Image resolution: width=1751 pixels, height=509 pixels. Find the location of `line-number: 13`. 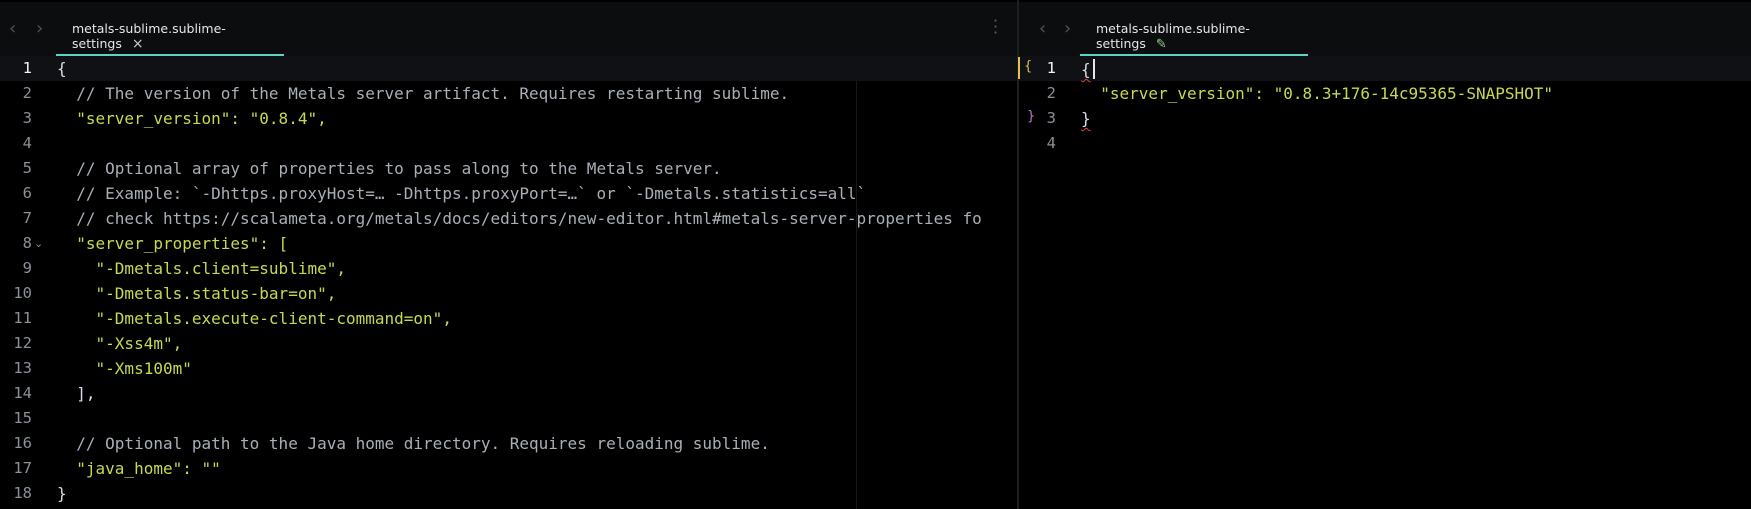

line-number: 13 is located at coordinates (22, 368).